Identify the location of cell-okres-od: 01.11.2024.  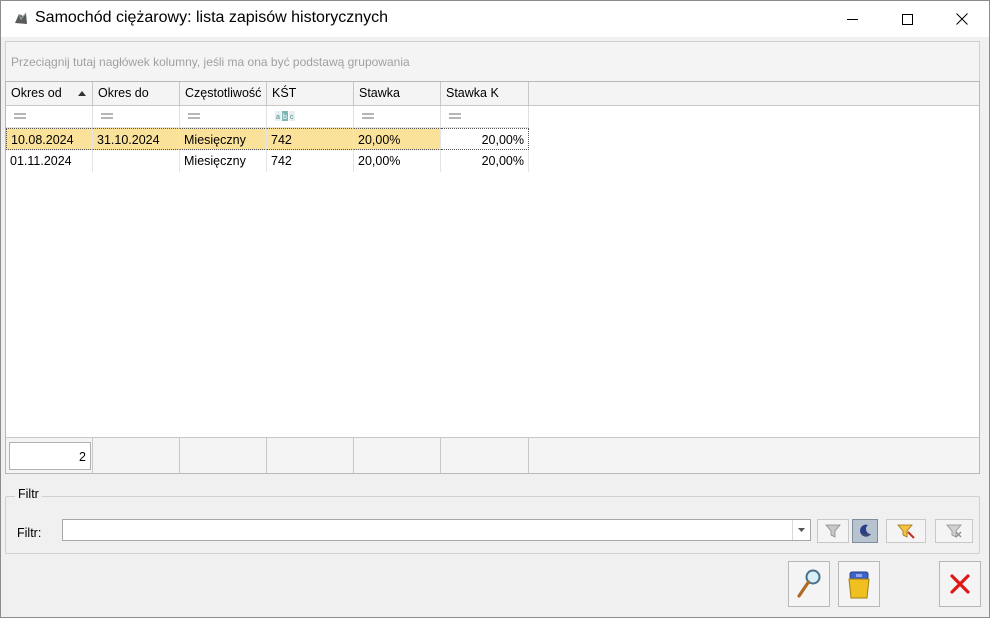
(49, 161).